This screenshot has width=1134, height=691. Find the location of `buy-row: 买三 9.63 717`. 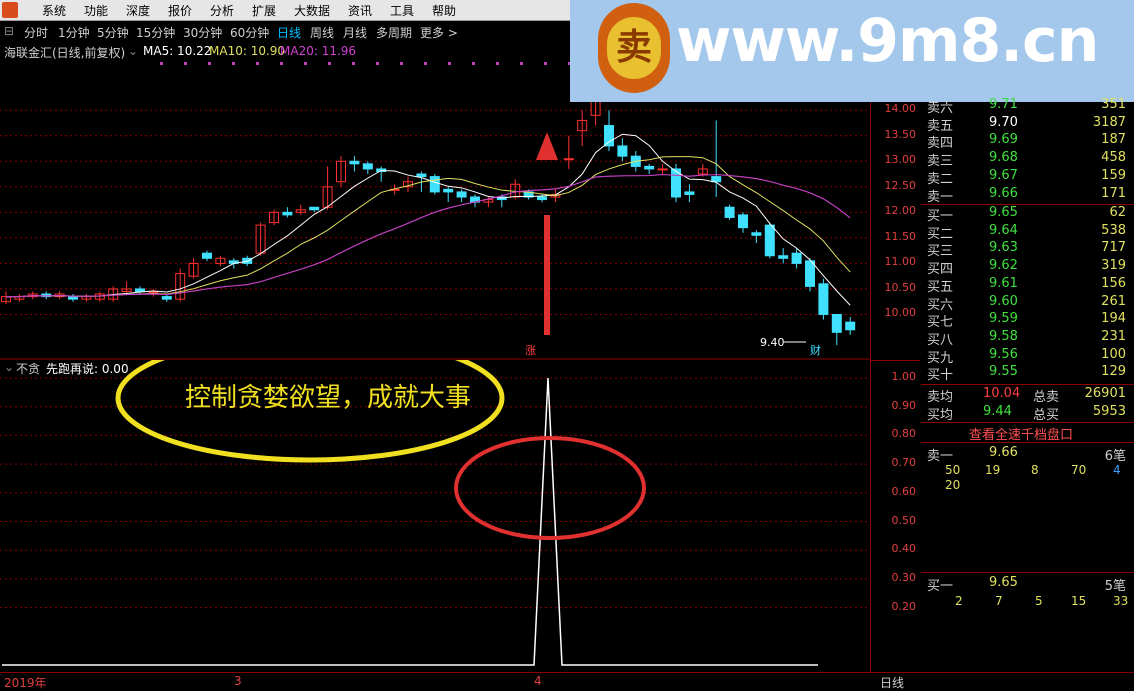

buy-row: 买三 9.63 717 is located at coordinates (1027, 250).